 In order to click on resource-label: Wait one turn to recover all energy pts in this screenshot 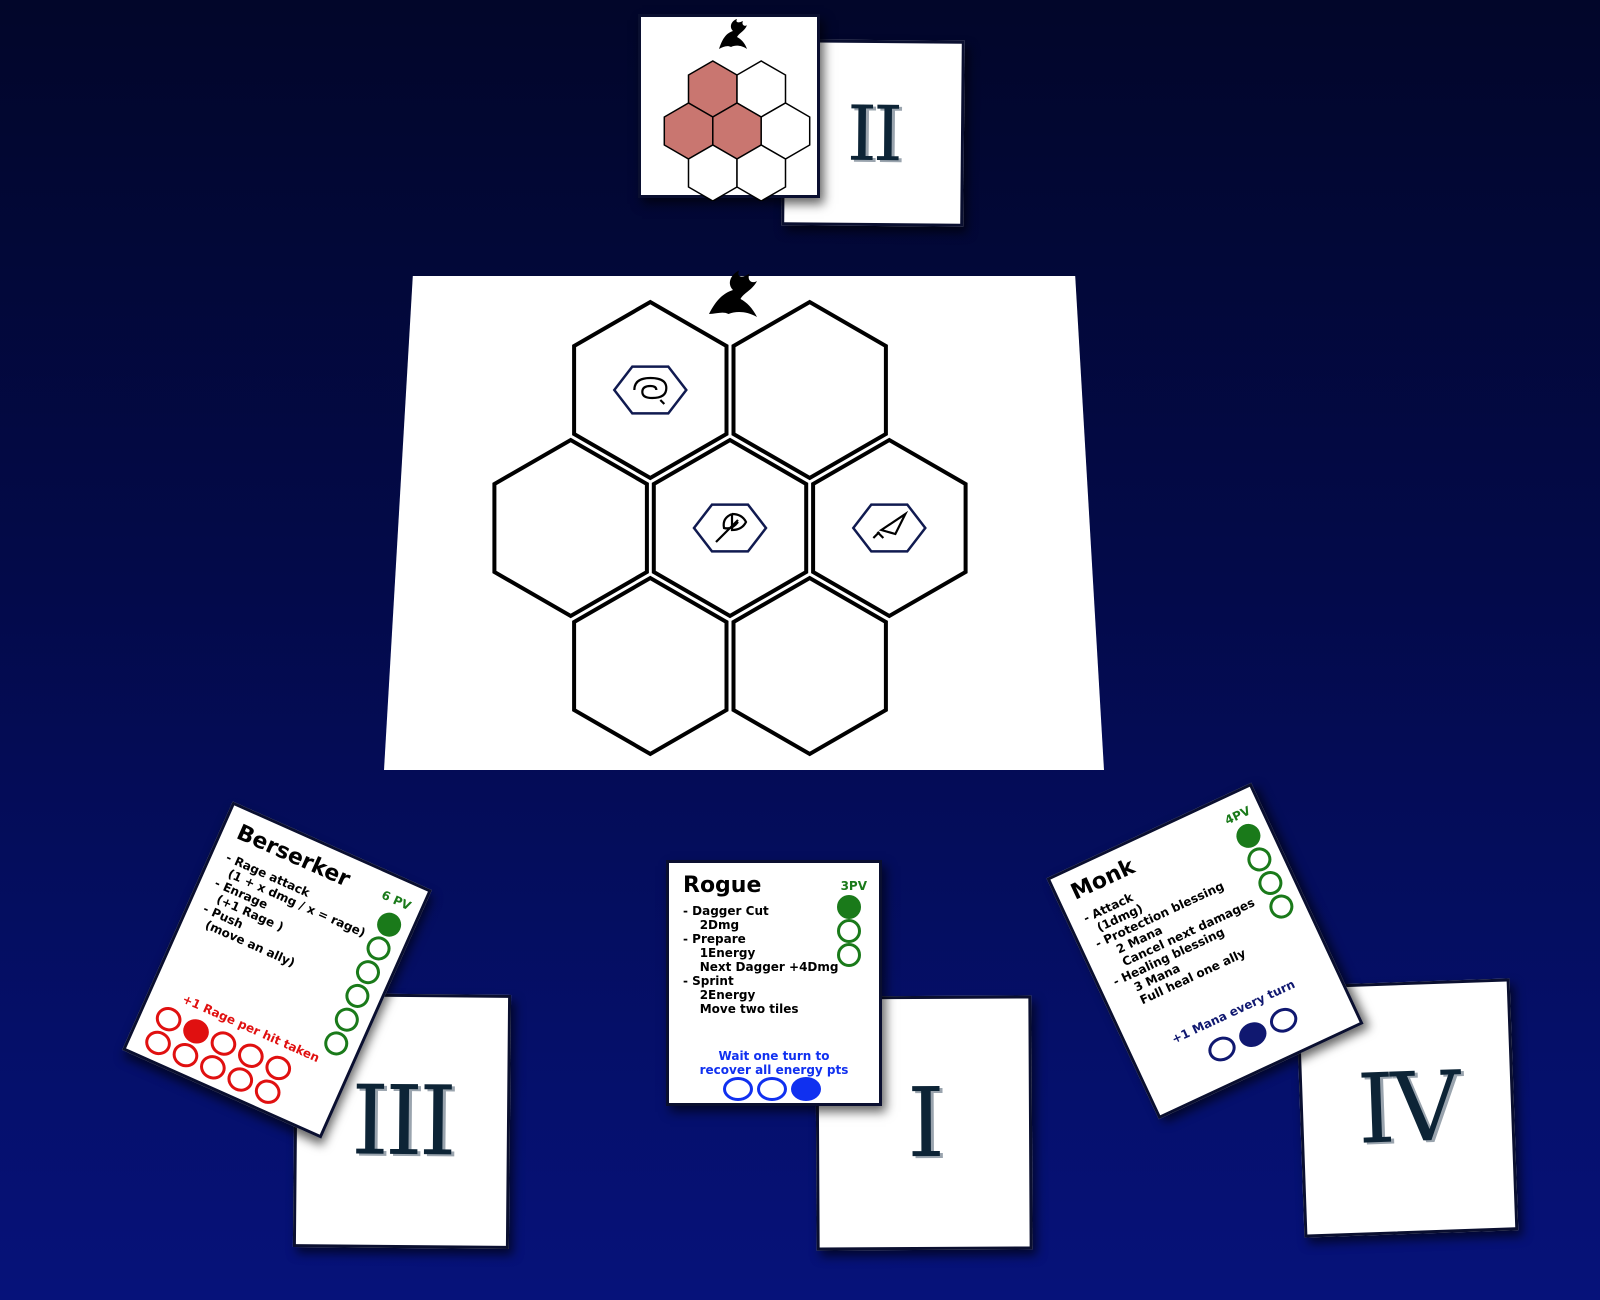, I will do `click(774, 1063)`.